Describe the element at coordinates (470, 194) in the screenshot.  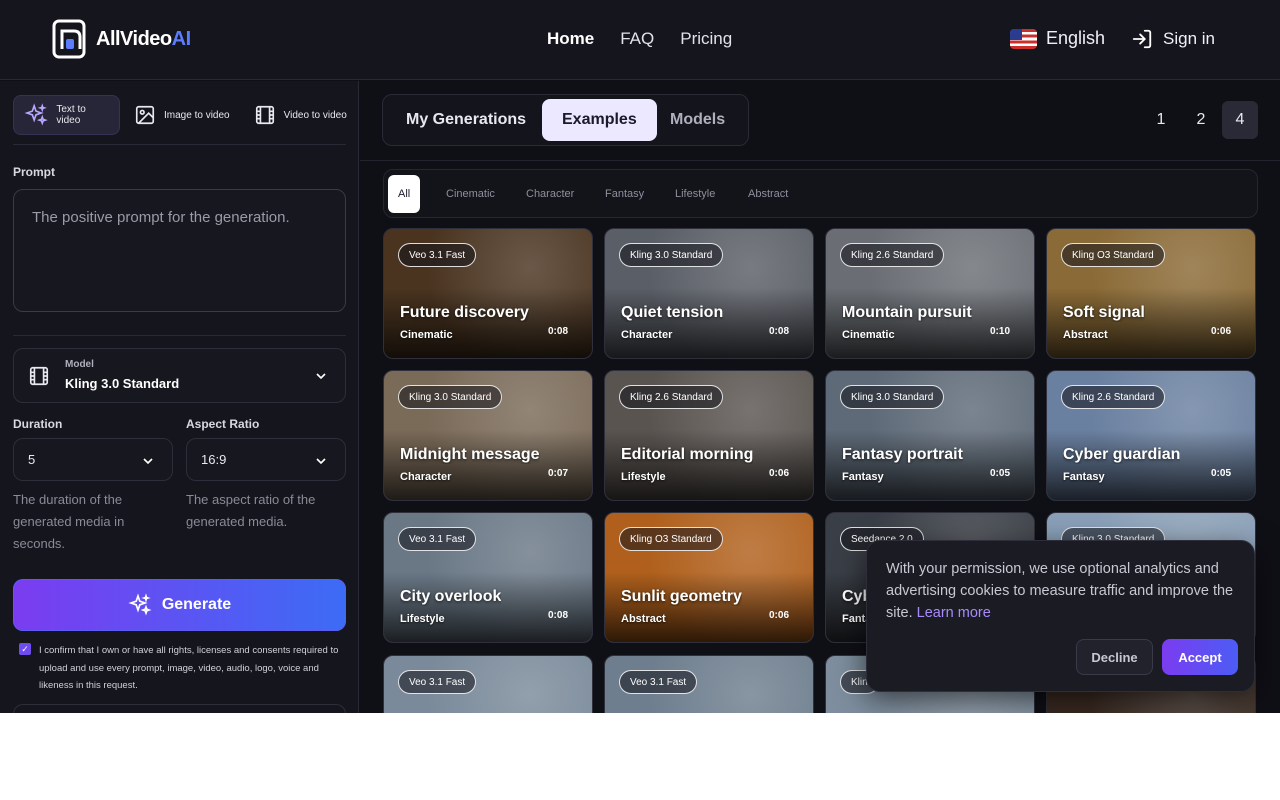
I see `filter-cinematic: Cinematic` at that location.